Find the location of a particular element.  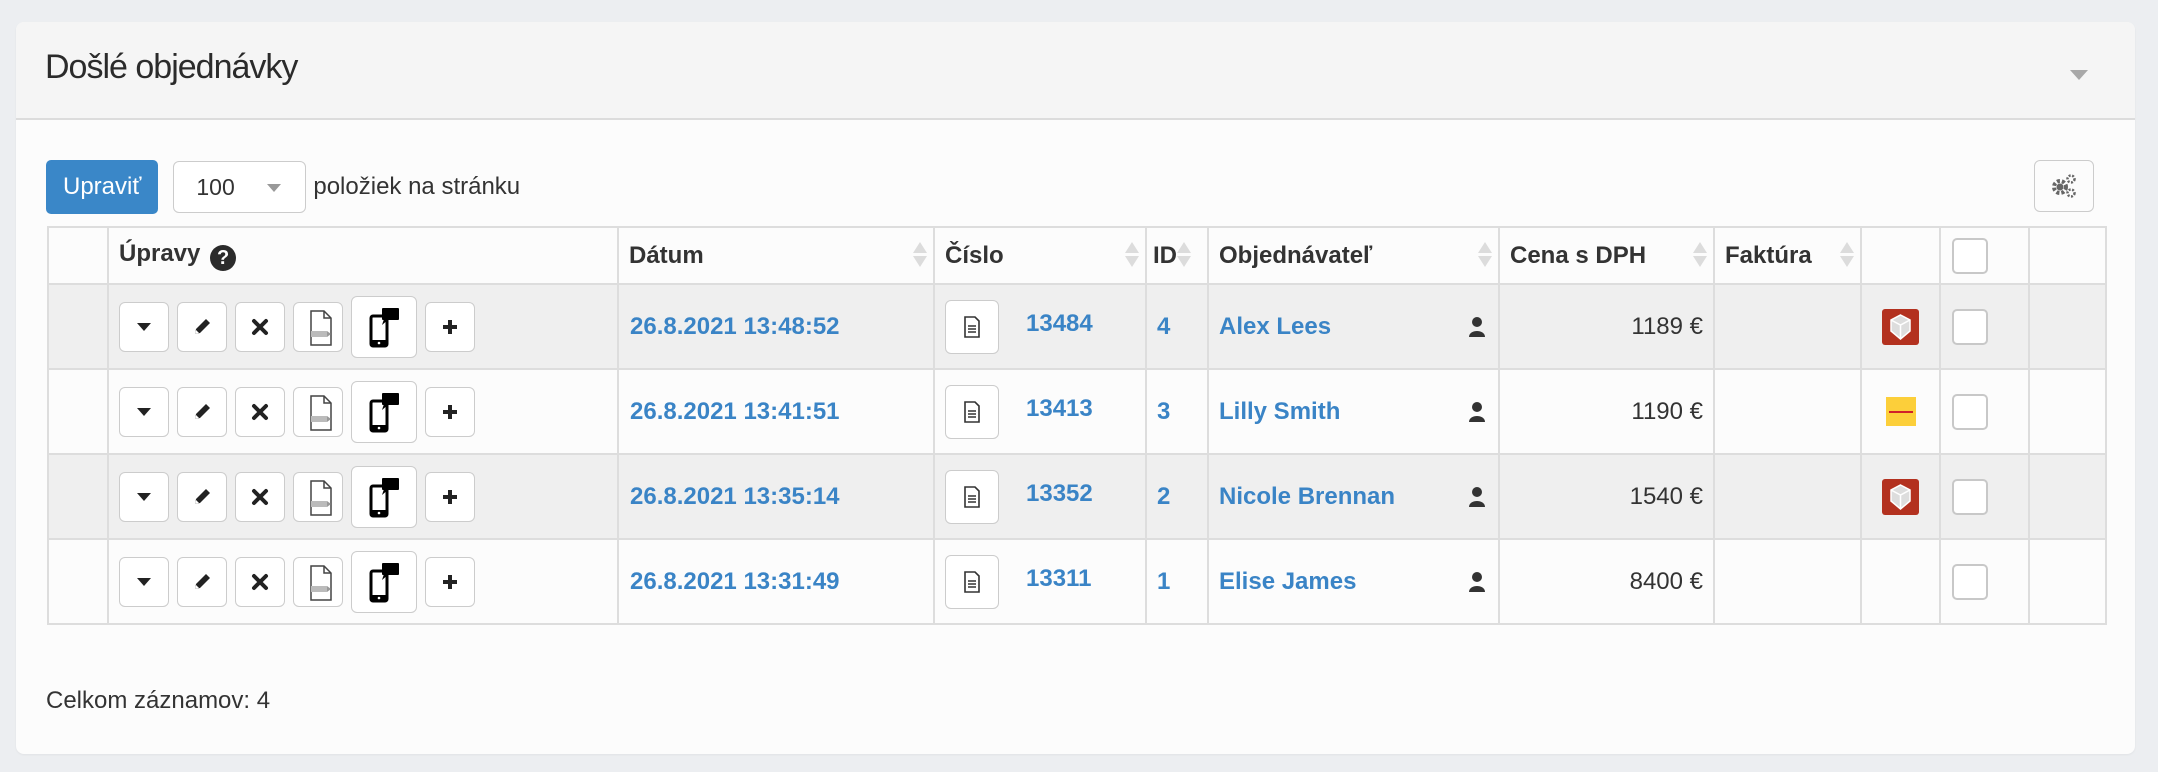

row-carrier-cell is located at coordinates (1900, 326).